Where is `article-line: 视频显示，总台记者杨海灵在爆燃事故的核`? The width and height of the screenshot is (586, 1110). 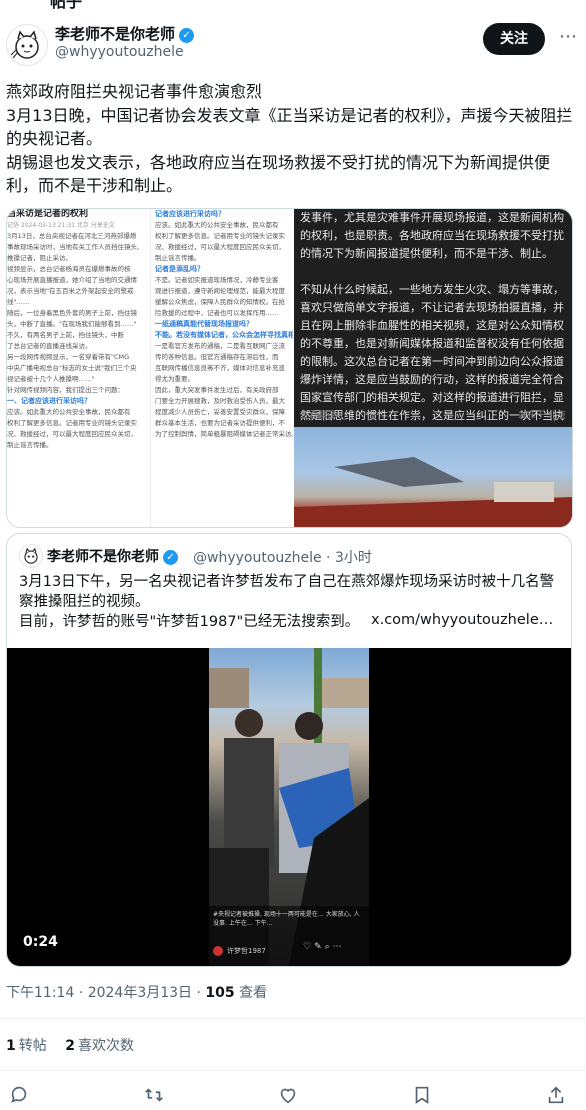 article-line: 视频显示，总台记者杨海灵在爆燃事故的核 is located at coordinates (69, 269).